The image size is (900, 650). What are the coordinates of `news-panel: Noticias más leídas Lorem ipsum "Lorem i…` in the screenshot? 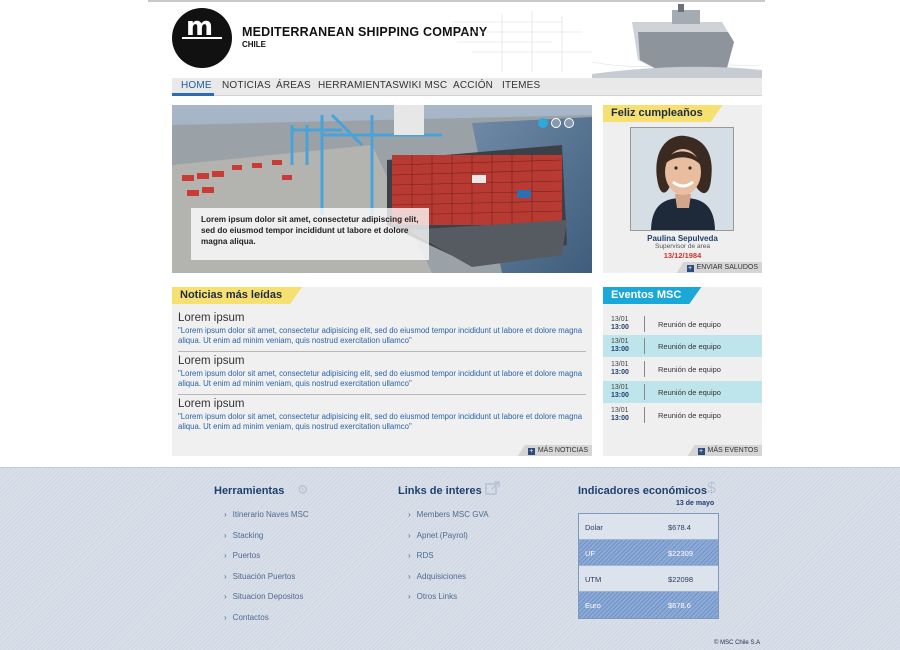 It's located at (382, 371).